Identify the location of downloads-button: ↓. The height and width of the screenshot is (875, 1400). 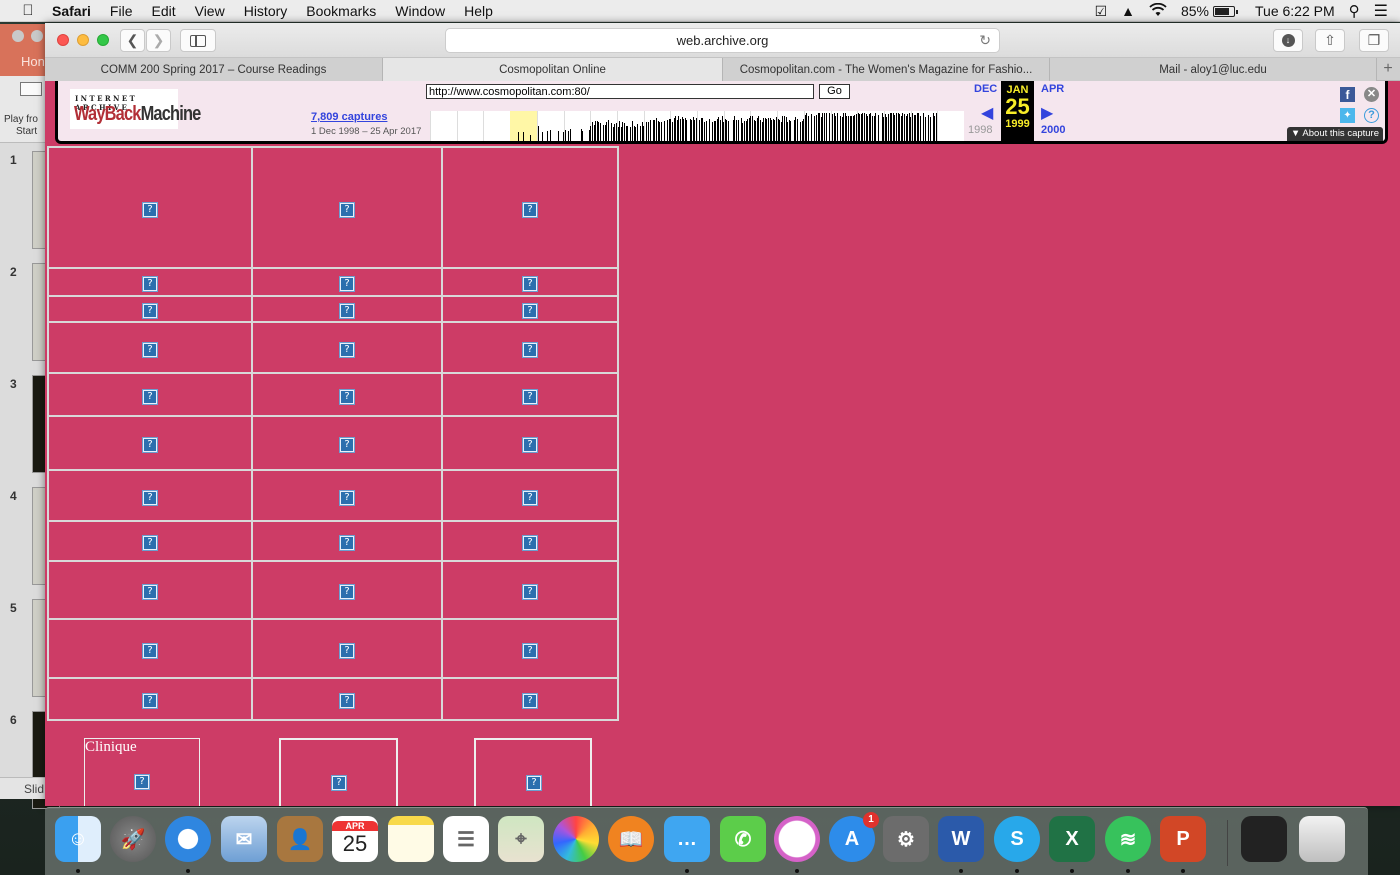
(1288, 40).